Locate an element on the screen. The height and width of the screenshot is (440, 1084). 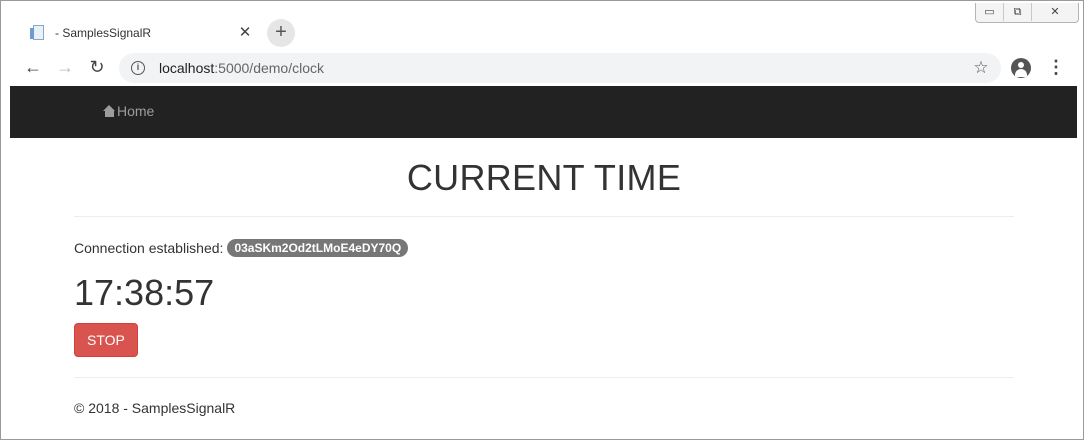
footer-text: © 2018 - SamplesSignalR is located at coordinates (155, 408).